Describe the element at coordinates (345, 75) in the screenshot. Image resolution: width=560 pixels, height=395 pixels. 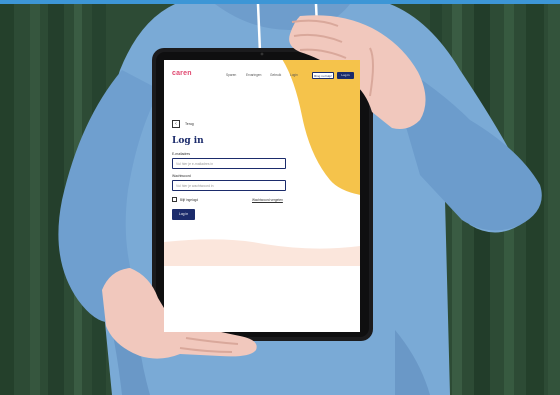
I see `header-login-button: Log in` at that location.